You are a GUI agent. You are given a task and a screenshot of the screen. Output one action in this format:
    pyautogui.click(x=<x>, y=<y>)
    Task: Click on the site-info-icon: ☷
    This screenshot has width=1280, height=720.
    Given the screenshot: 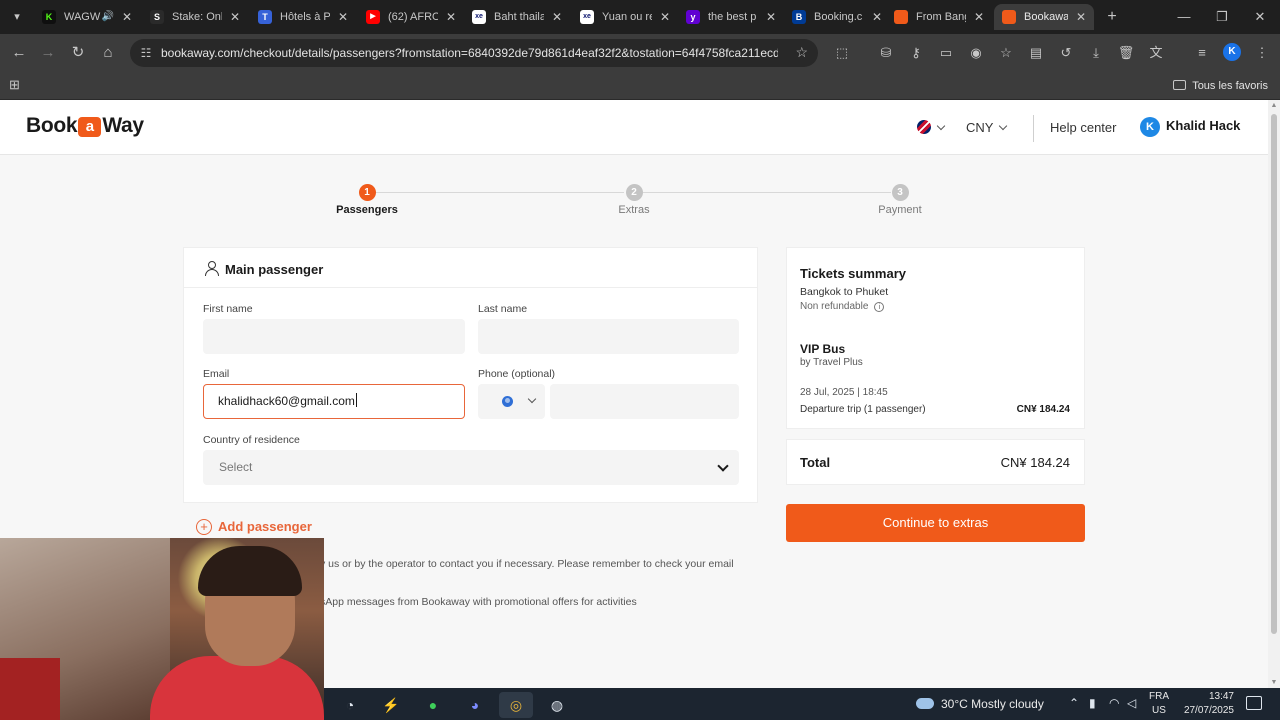 What is the action you would take?
    pyautogui.click(x=146, y=53)
    